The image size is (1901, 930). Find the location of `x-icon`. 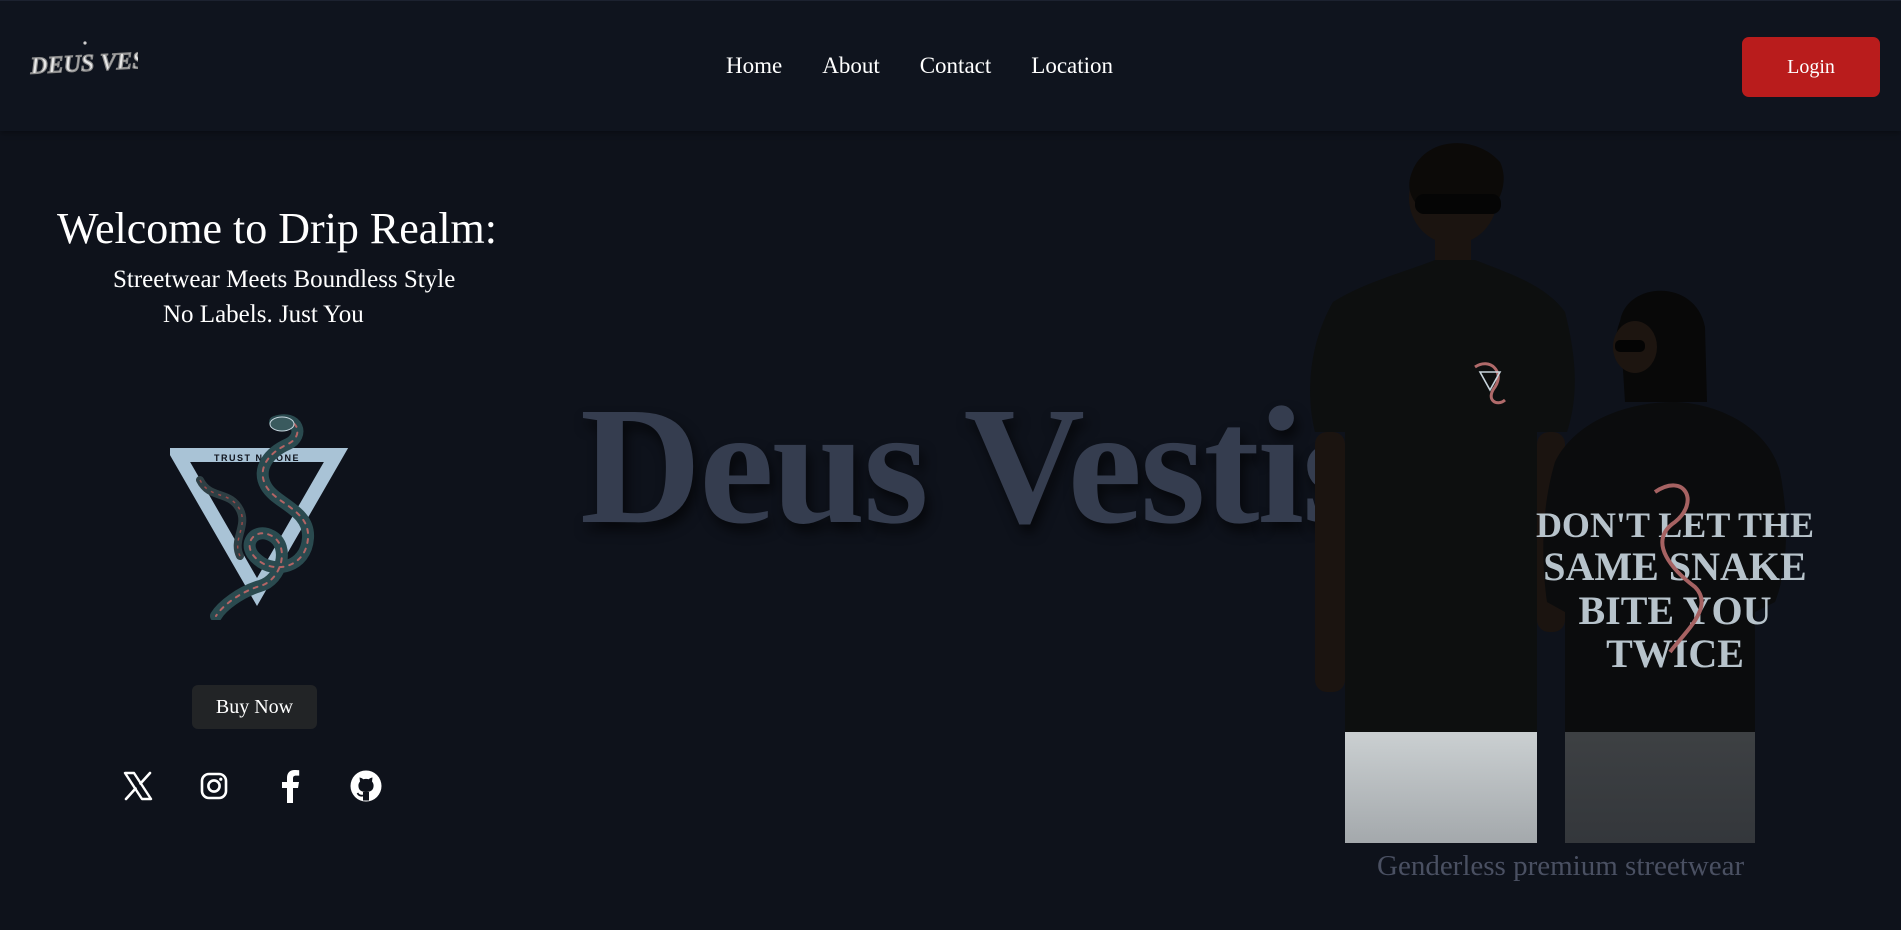

x-icon is located at coordinates (138, 786).